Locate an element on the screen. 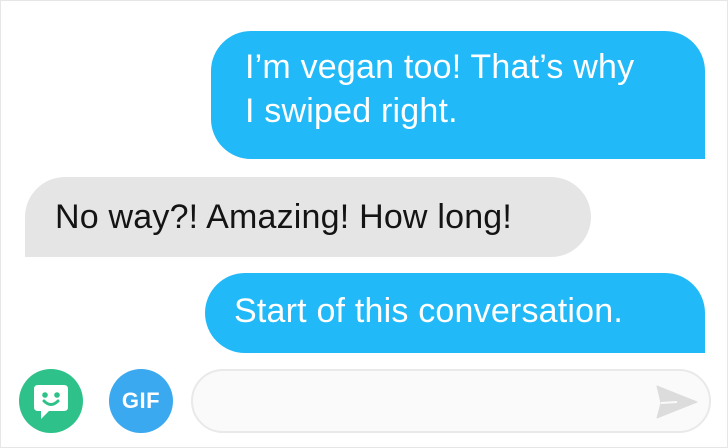  sticker-button is located at coordinates (51, 401).